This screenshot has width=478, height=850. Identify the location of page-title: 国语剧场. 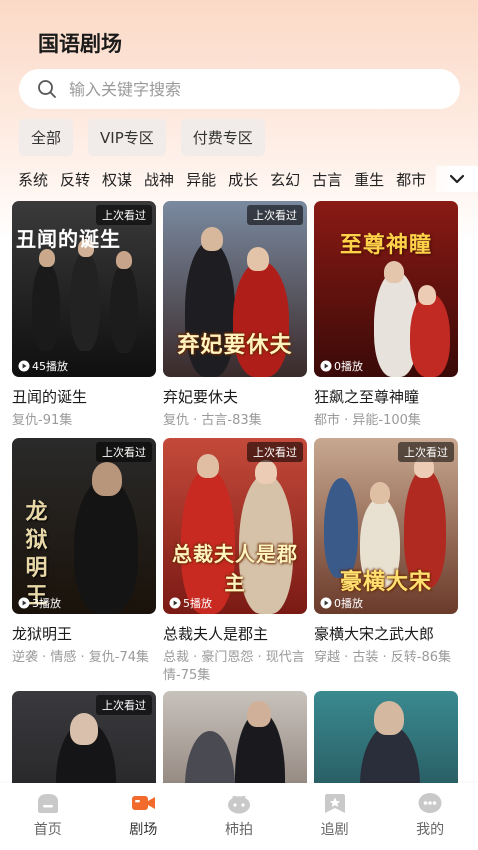
(80, 44).